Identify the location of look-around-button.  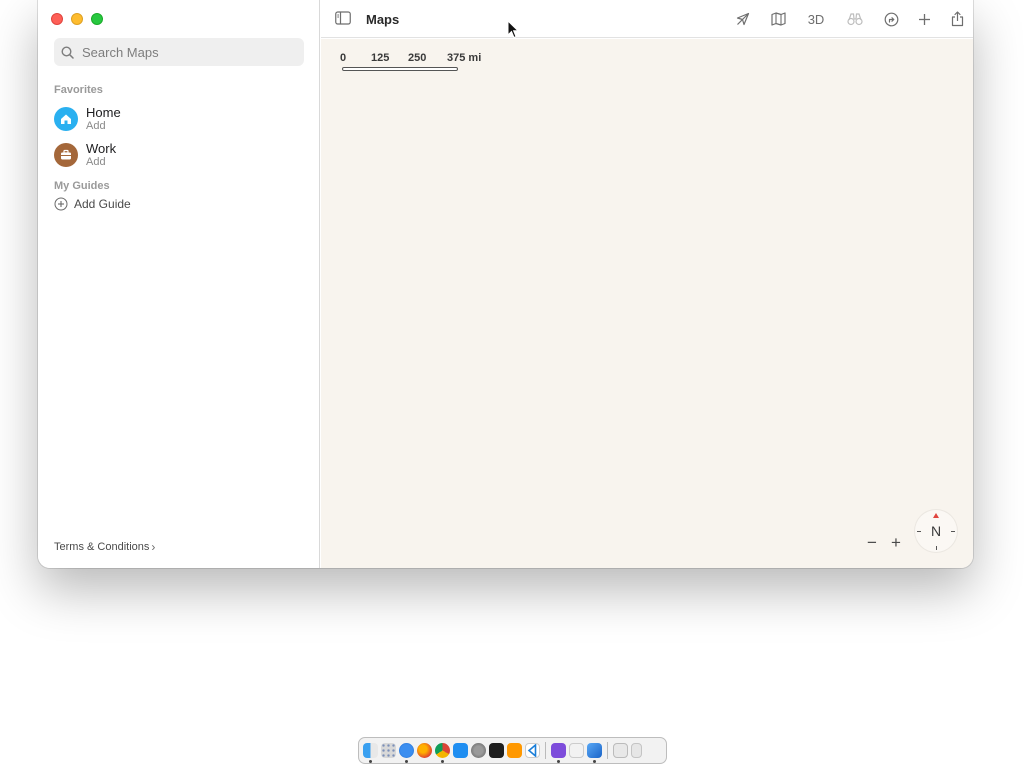
(855, 19).